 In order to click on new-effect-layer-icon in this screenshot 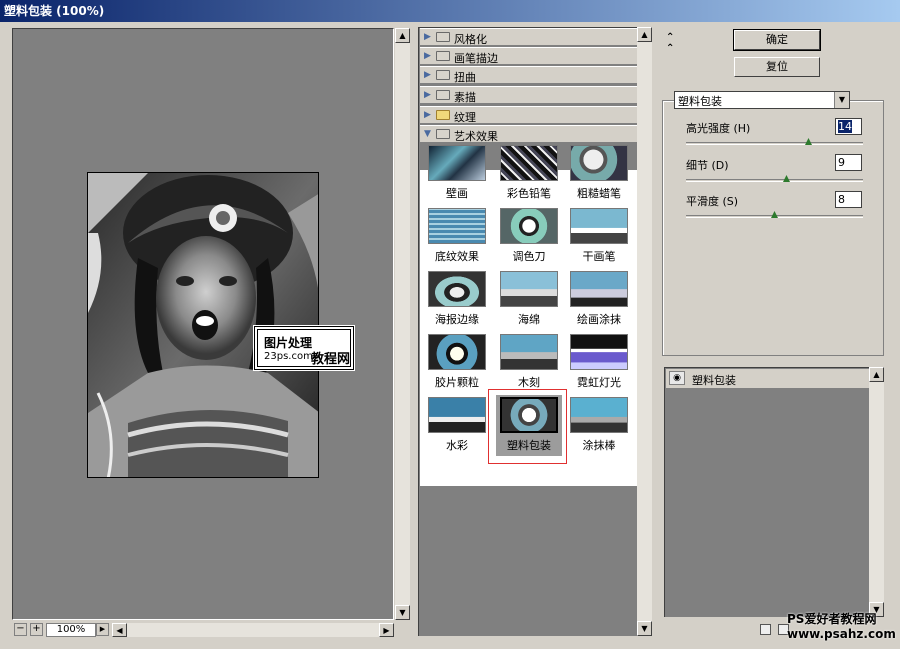, I will do `click(765, 629)`.